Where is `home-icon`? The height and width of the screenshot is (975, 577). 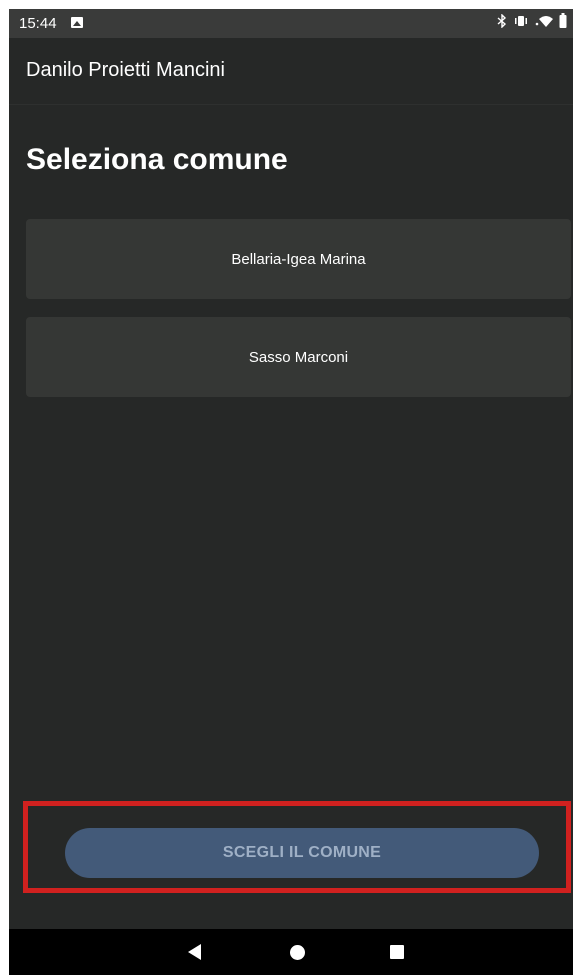 home-icon is located at coordinates (297, 952).